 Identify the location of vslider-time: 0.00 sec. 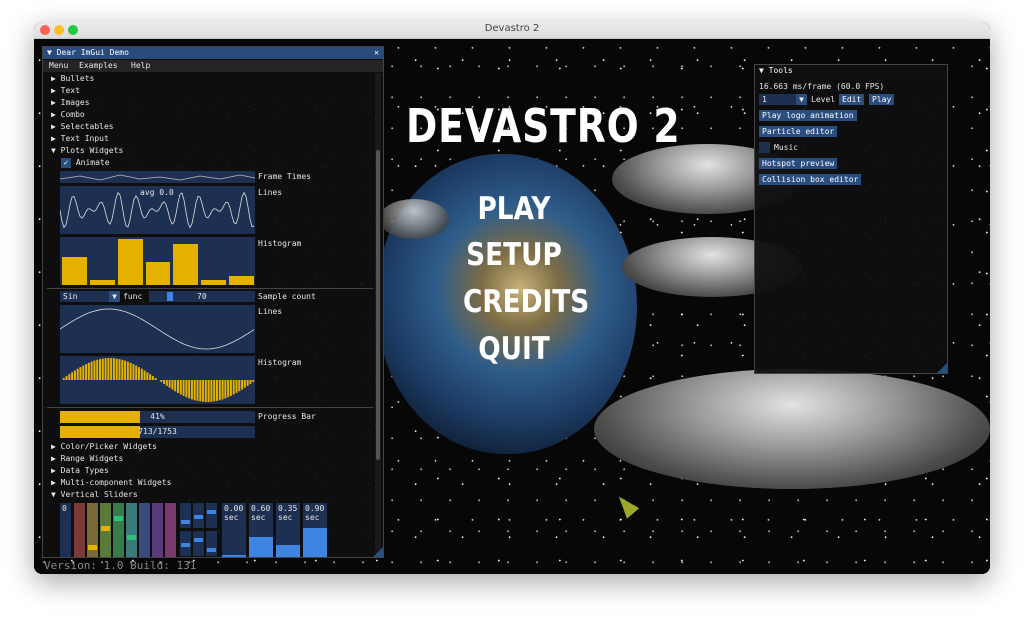
(234, 530).